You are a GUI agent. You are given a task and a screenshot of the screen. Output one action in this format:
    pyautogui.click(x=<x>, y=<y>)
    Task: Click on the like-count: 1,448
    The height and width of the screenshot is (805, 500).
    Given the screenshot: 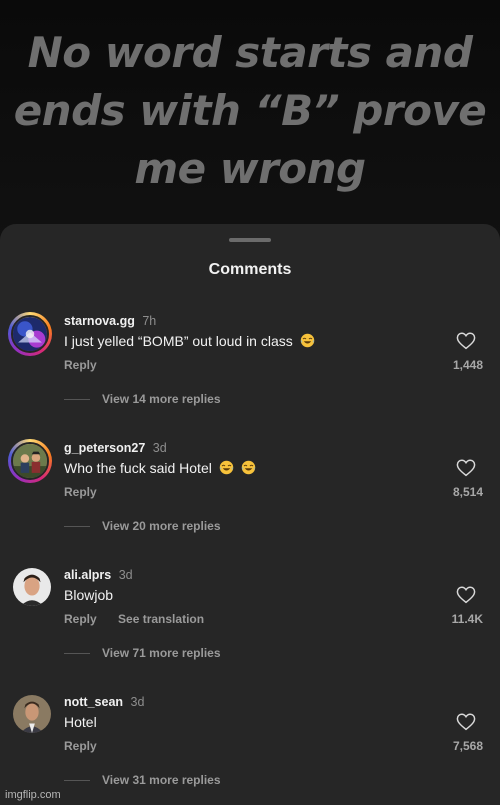 What is the action you would take?
    pyautogui.click(x=467, y=365)
    